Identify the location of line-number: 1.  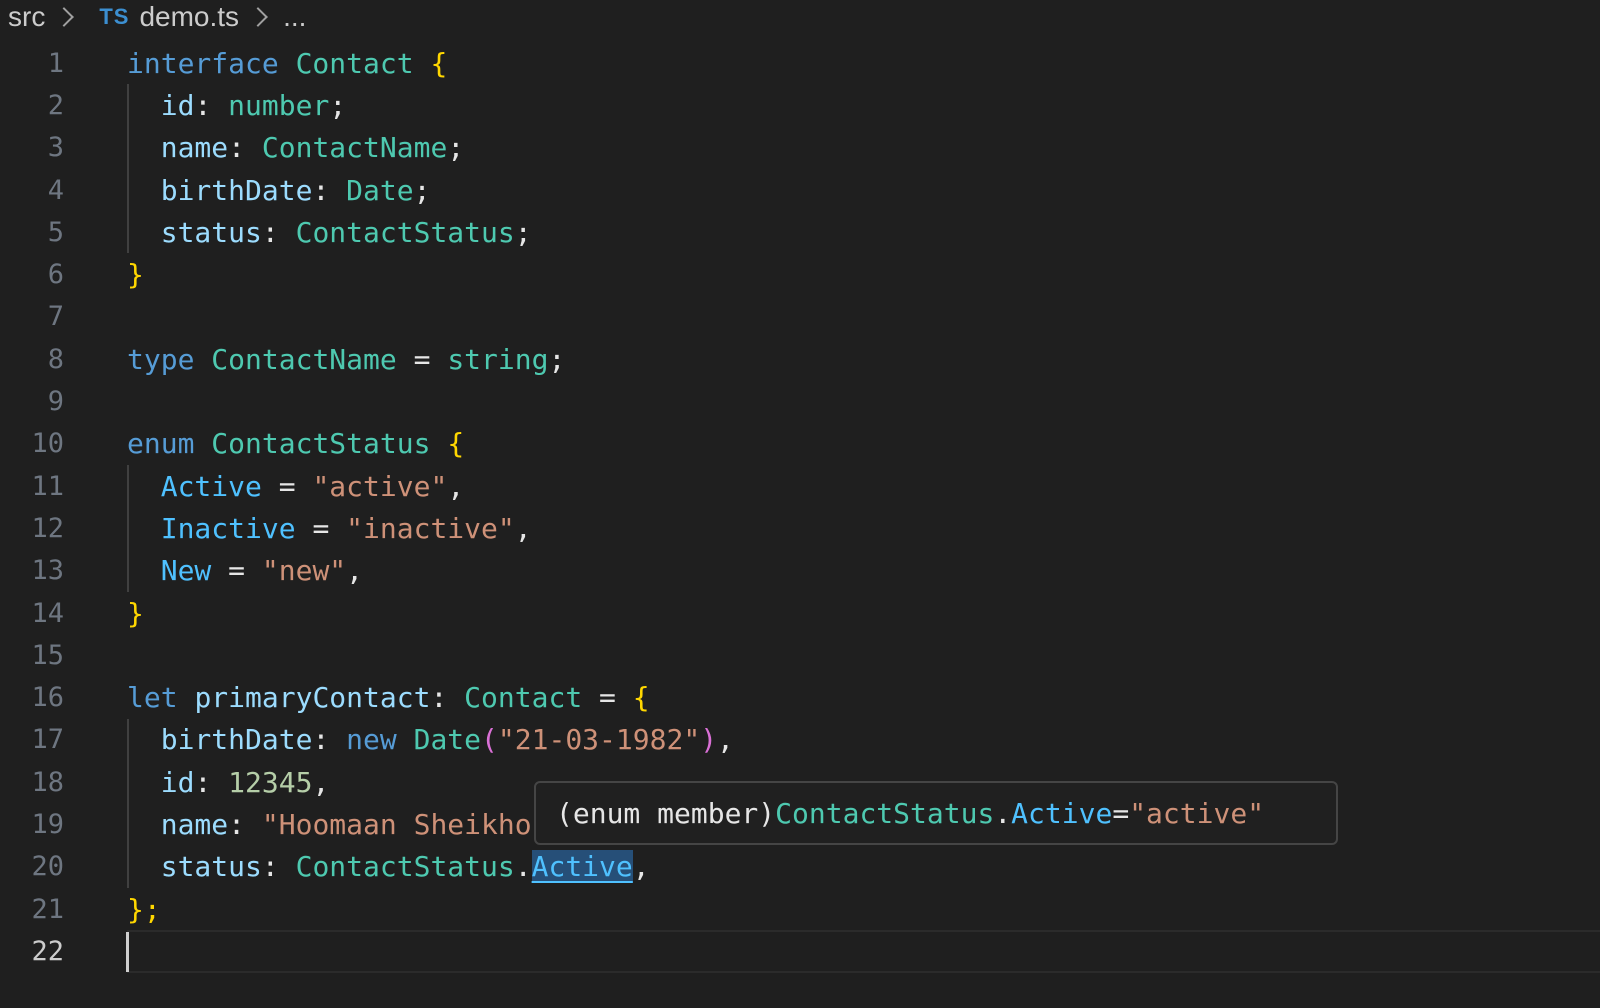
(55, 63).